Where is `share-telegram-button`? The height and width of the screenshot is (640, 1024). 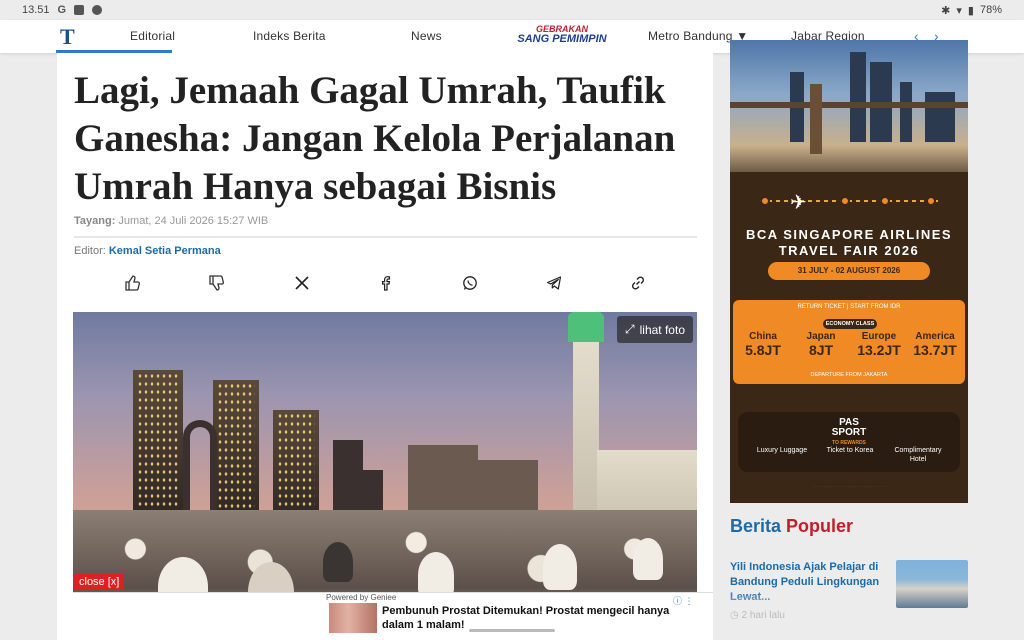
share-telegram-button is located at coordinates (554, 283).